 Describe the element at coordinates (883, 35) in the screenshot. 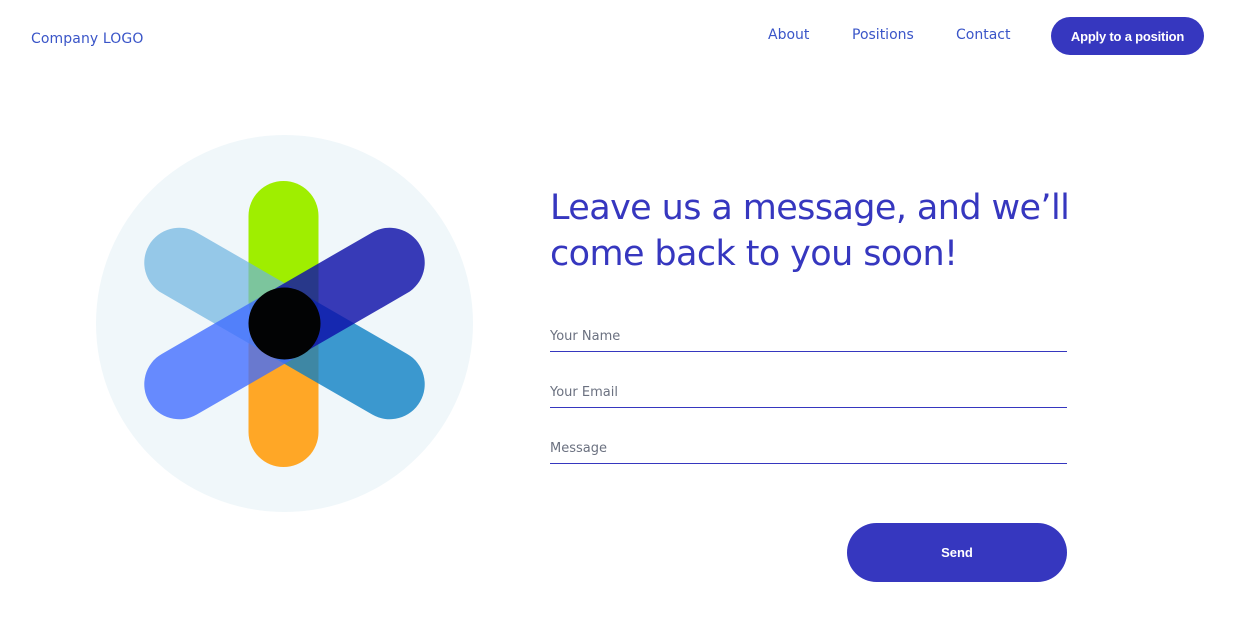

I see `nav-link-positions: Positions` at that location.